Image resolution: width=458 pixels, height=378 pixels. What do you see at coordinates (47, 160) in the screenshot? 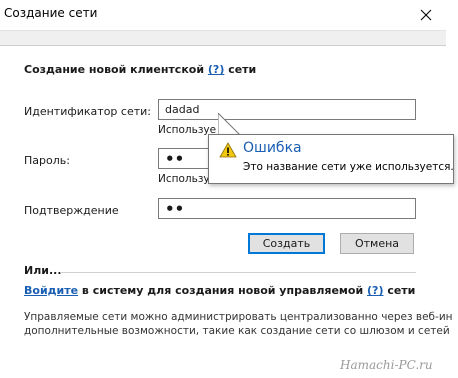
I see `password-label: Пароль:` at bounding box center [47, 160].